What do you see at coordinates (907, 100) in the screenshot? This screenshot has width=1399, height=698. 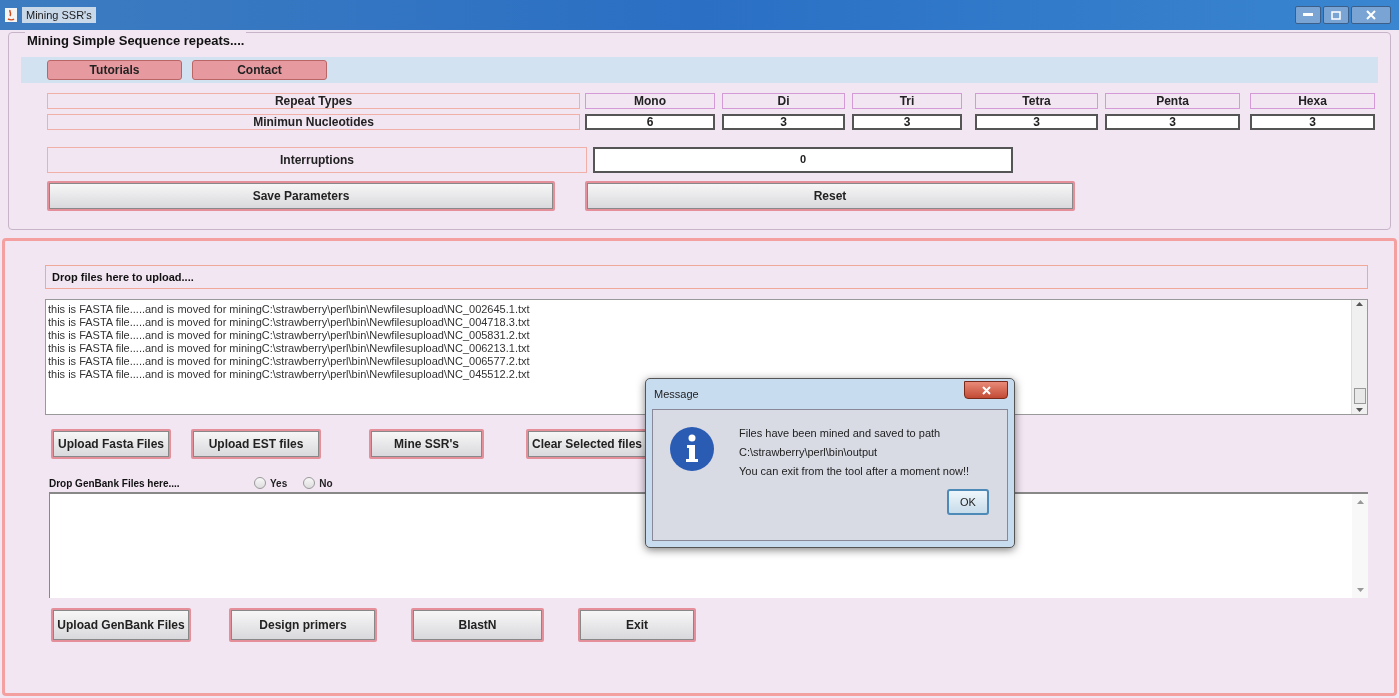 I see `column-header: Tri` at bounding box center [907, 100].